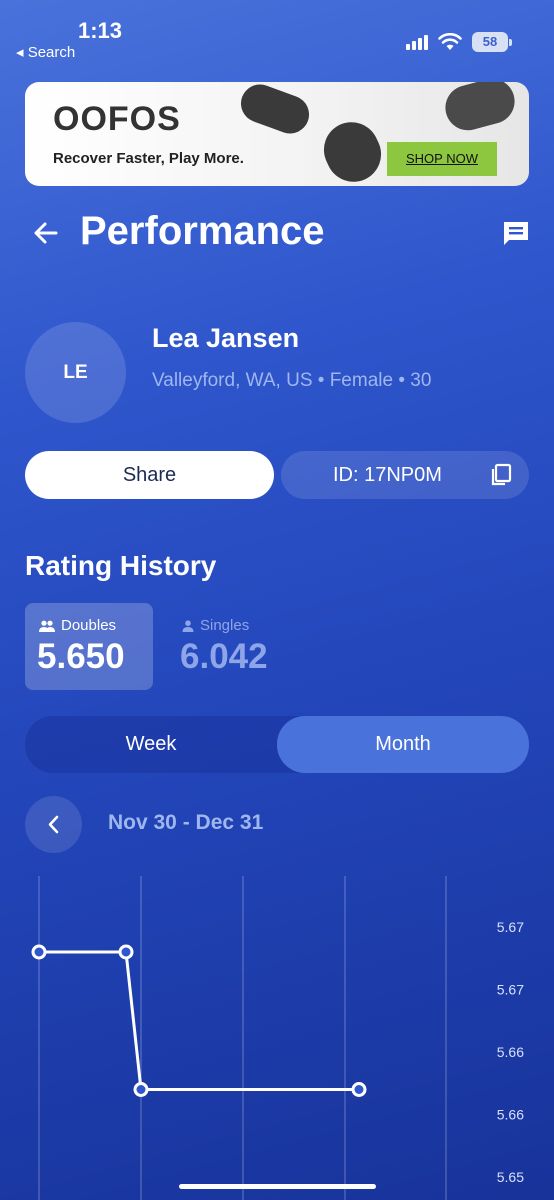 This screenshot has width=554, height=1200. Describe the element at coordinates (89, 625) in the screenshot. I see `doubles-label-text: Doubles` at that location.